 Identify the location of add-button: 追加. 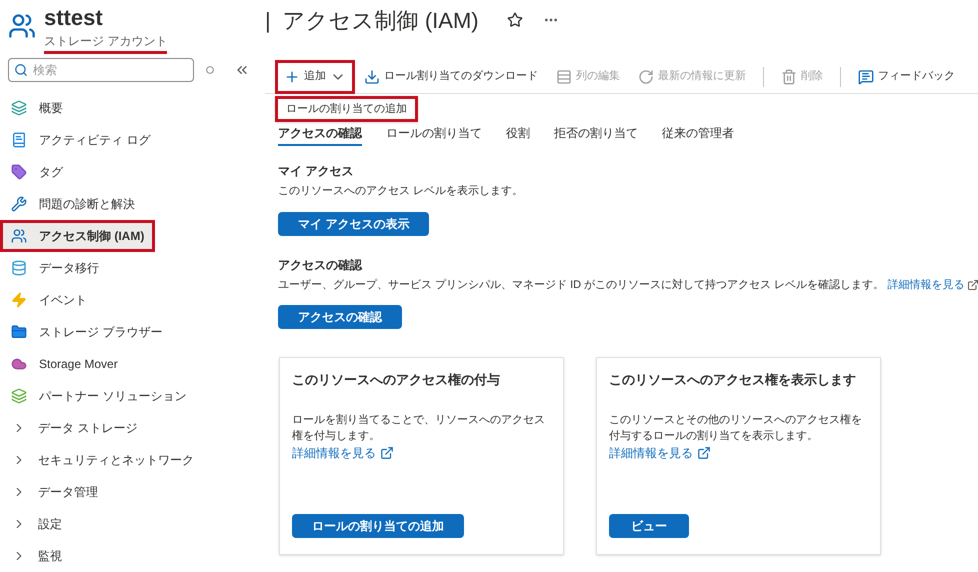
(315, 77).